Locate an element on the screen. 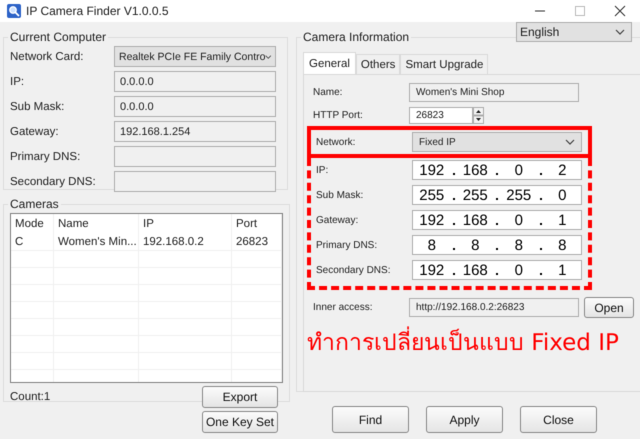 Image resolution: width=640 pixels, height=439 pixels. field-label: Network: is located at coordinates (336, 142).